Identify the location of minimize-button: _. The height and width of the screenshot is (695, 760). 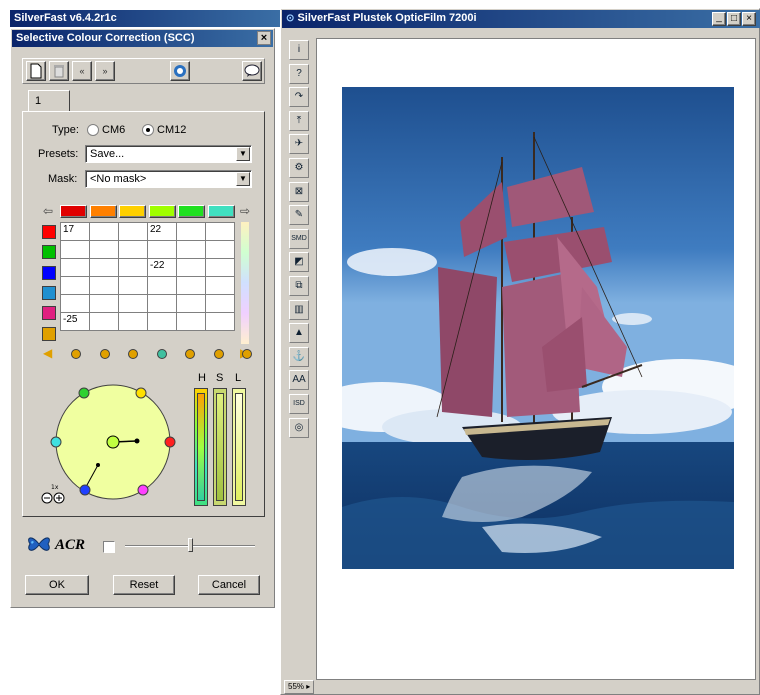
(719, 19).